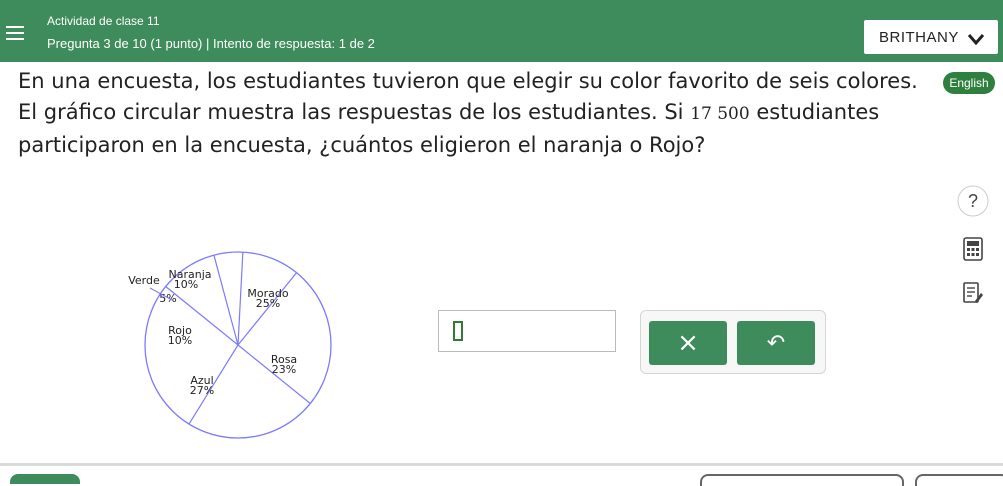  What do you see at coordinates (959, 480) in the screenshot?
I see `footer-tab-right` at bounding box center [959, 480].